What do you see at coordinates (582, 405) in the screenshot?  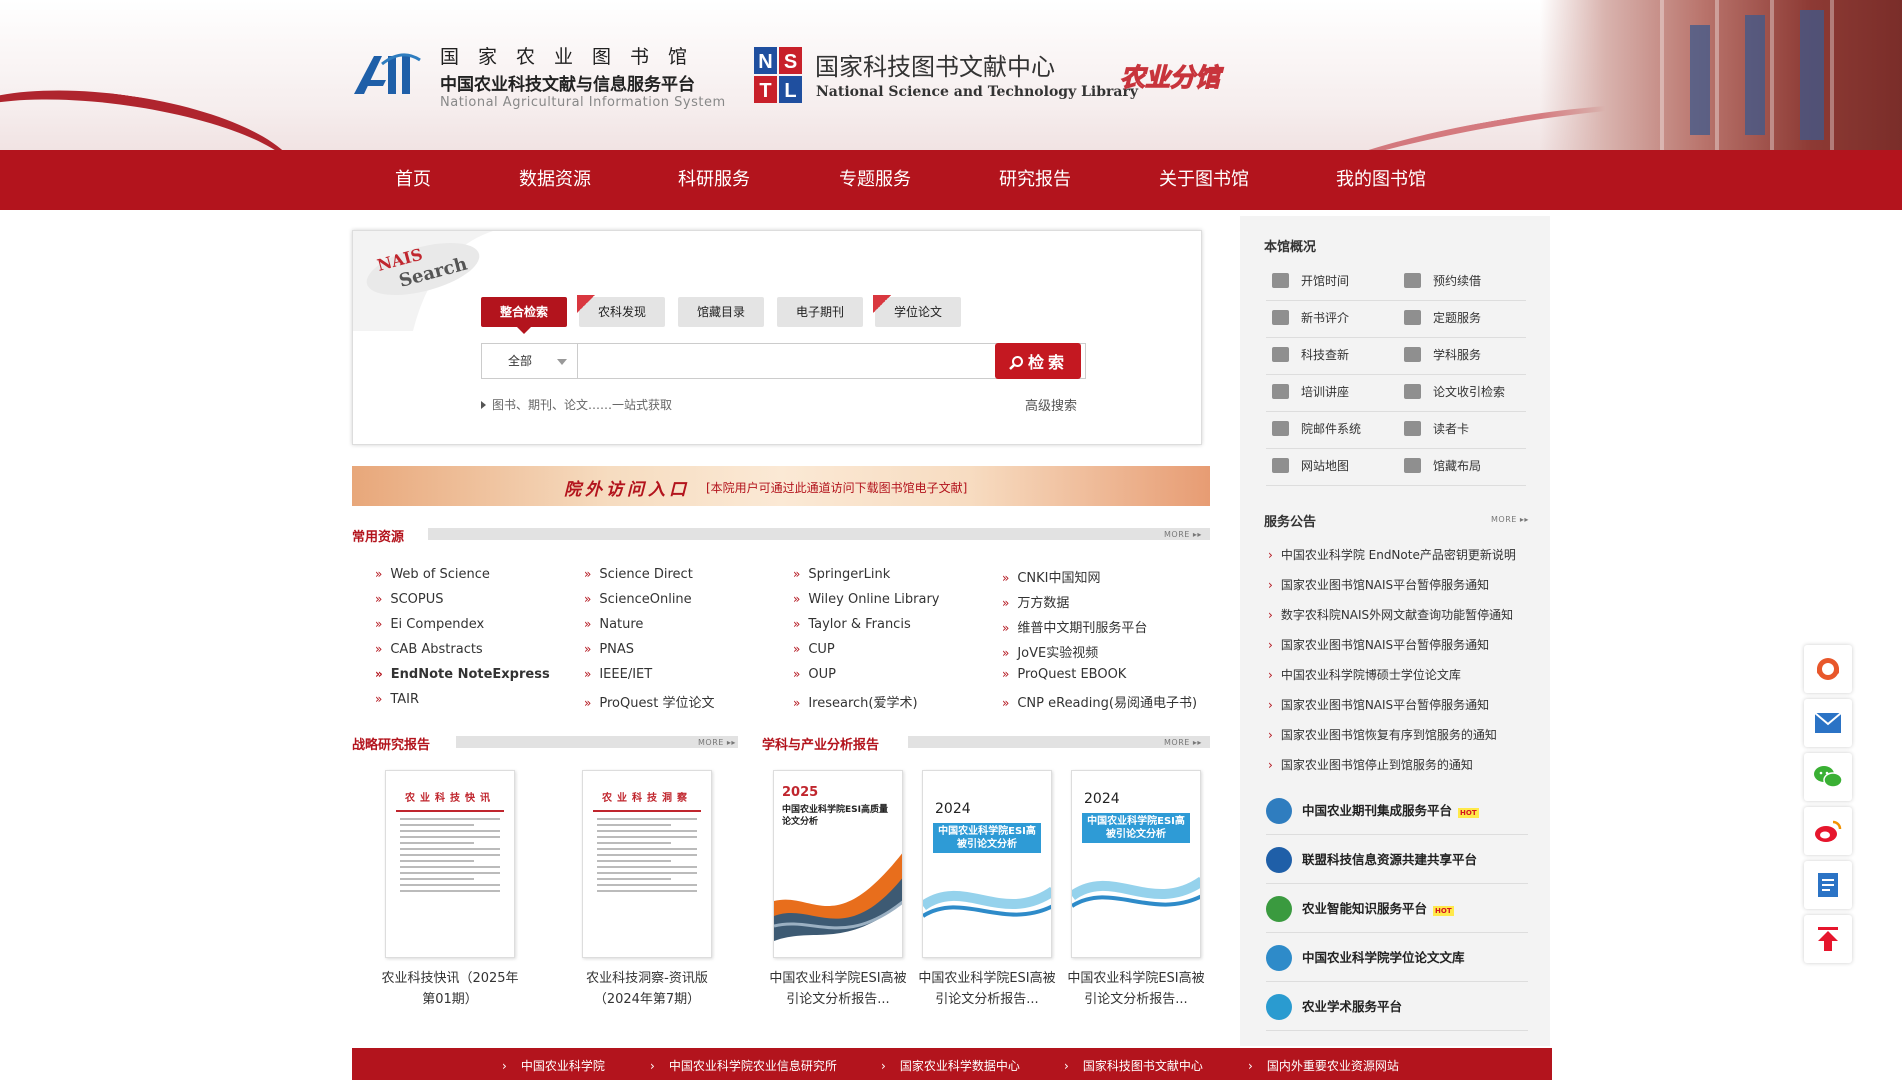 I see `search-hint-text: 图书、期刊、论文……一站式获取` at bounding box center [582, 405].